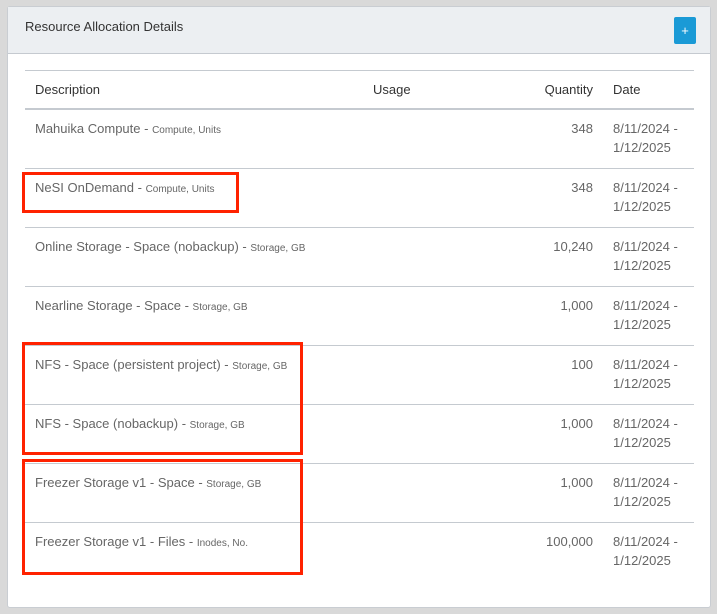 The image size is (717, 614). What do you see at coordinates (548, 375) in the screenshot?
I see `quantity-cell: 100` at bounding box center [548, 375].